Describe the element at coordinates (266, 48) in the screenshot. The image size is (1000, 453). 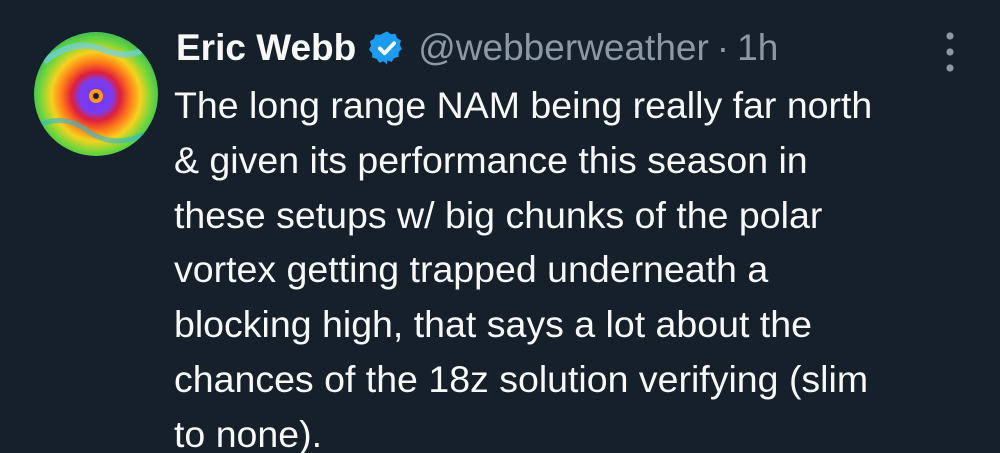
I see `author-display-name: Eric Webb` at that location.